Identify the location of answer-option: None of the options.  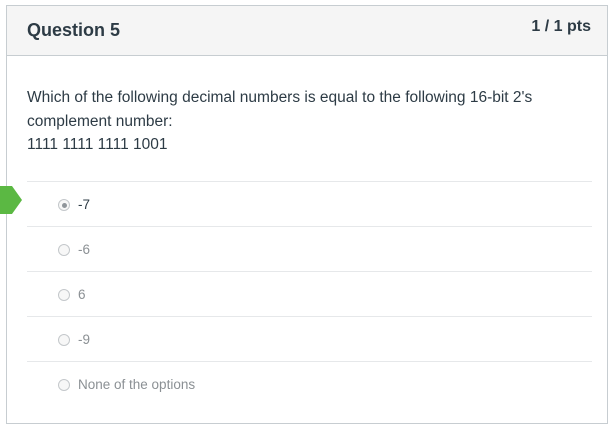
(309, 383).